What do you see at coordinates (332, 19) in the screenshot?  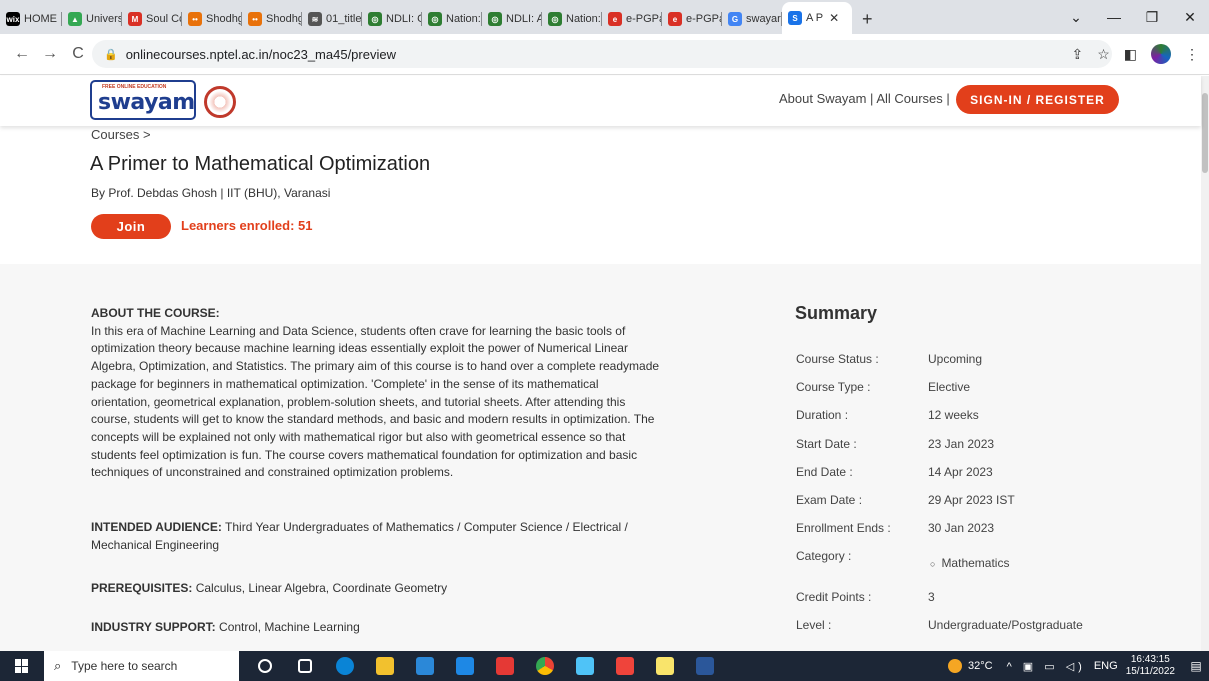 I see `browser-tab: ≋ 01_title` at bounding box center [332, 19].